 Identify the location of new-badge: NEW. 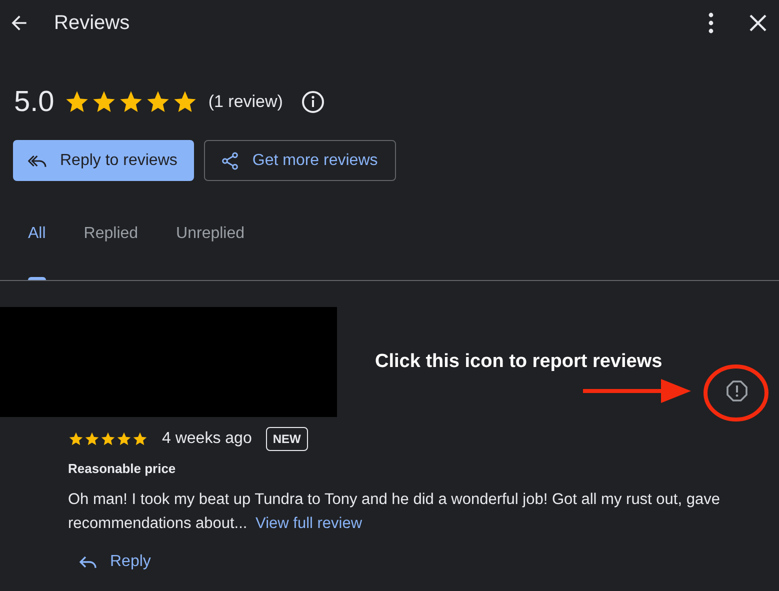
(287, 439).